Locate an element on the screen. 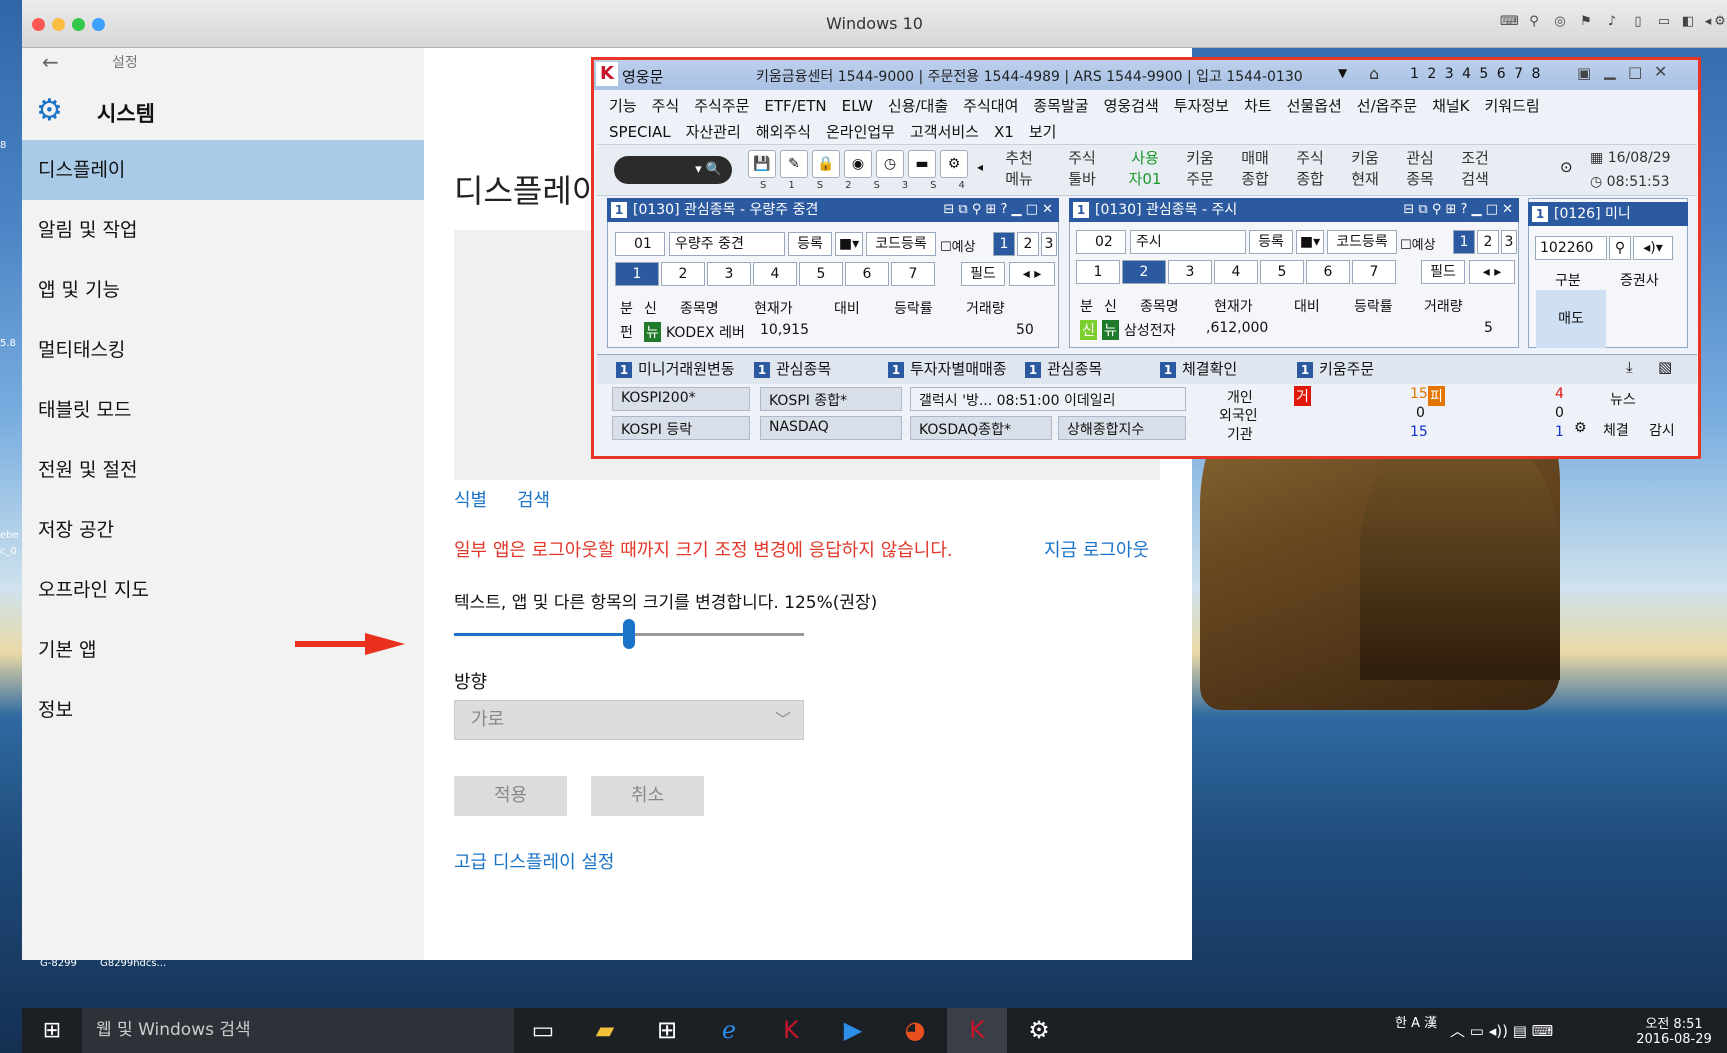 The width and height of the screenshot is (1727, 1053). cancel-button: 취소 is located at coordinates (647, 796).